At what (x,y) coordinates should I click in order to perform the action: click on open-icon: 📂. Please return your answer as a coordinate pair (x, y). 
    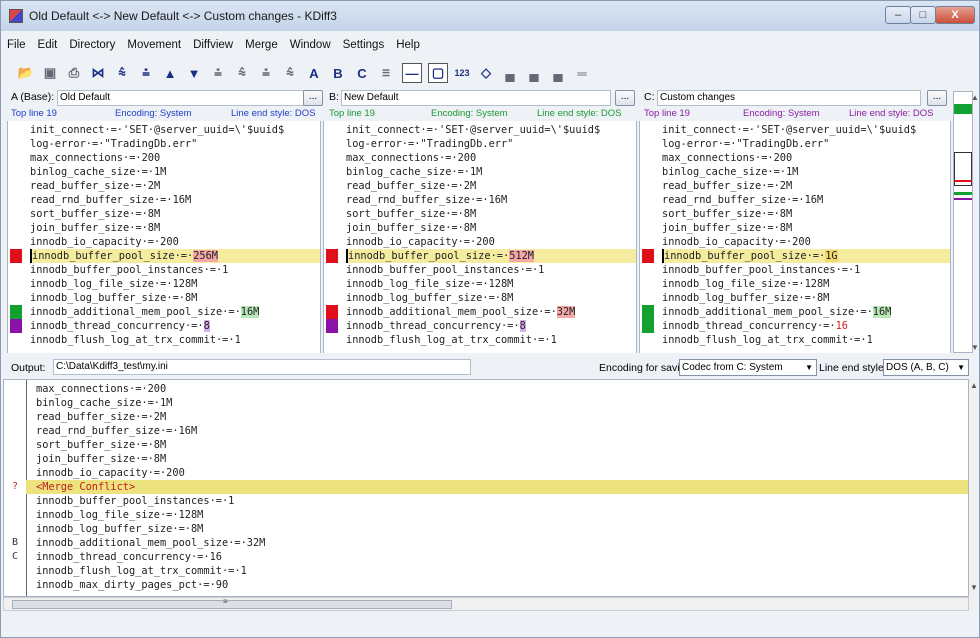
    Looking at the image, I should click on (26, 73).